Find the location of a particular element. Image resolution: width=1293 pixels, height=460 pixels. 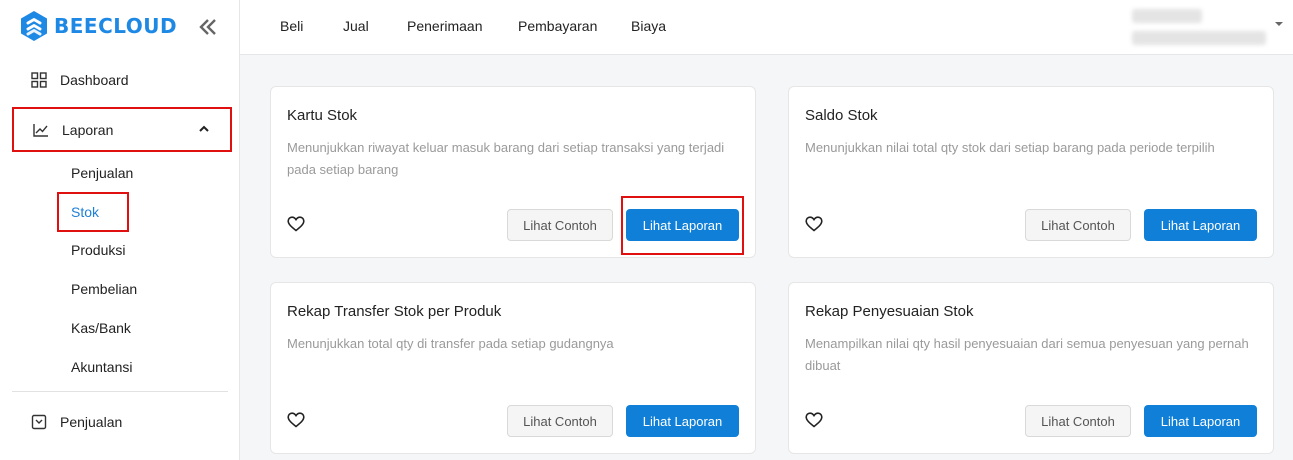

company-name-redacted is located at coordinates (1199, 38).